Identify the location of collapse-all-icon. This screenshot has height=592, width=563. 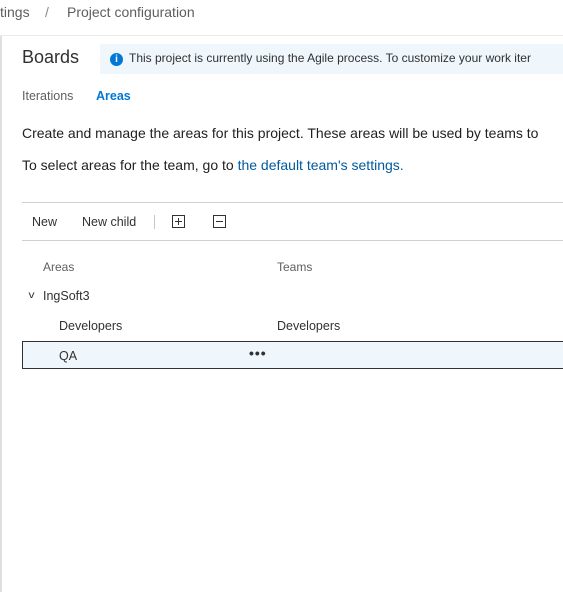
(219, 221).